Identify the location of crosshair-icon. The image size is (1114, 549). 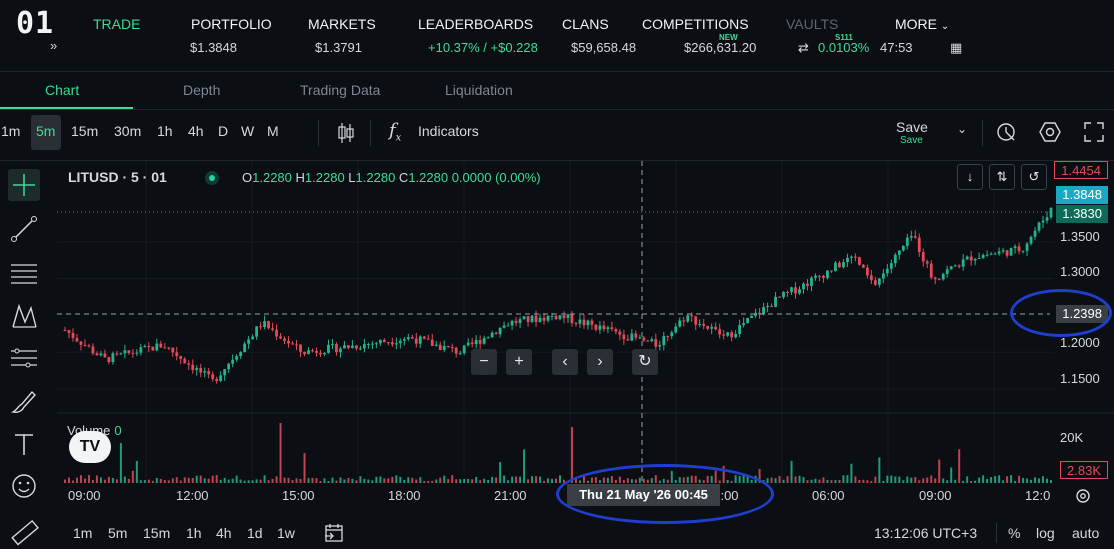
(24, 185).